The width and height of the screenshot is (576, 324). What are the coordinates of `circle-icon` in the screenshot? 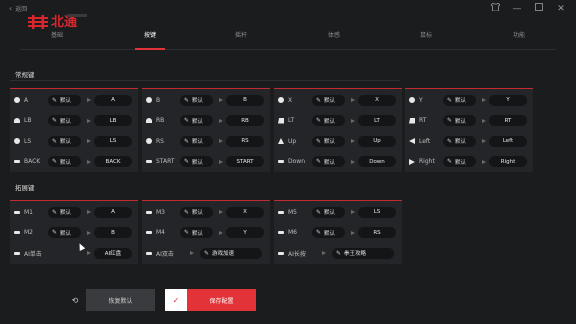 It's located at (17, 141).